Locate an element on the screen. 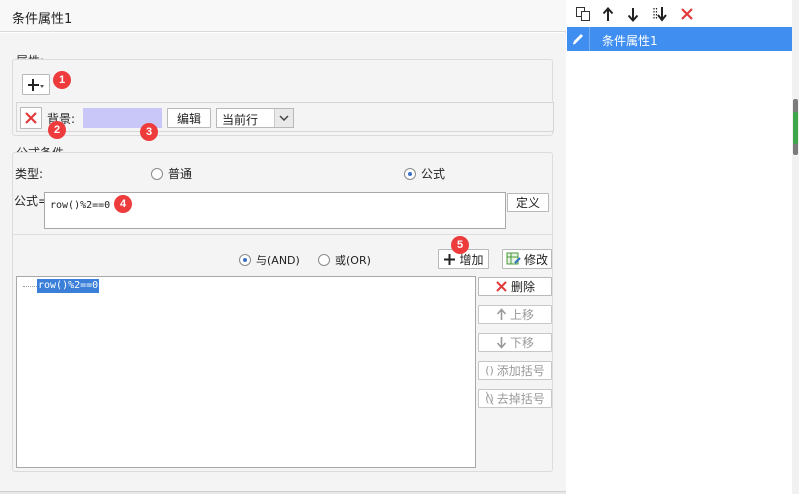  scope-select-value: 当前行 is located at coordinates (240, 120).